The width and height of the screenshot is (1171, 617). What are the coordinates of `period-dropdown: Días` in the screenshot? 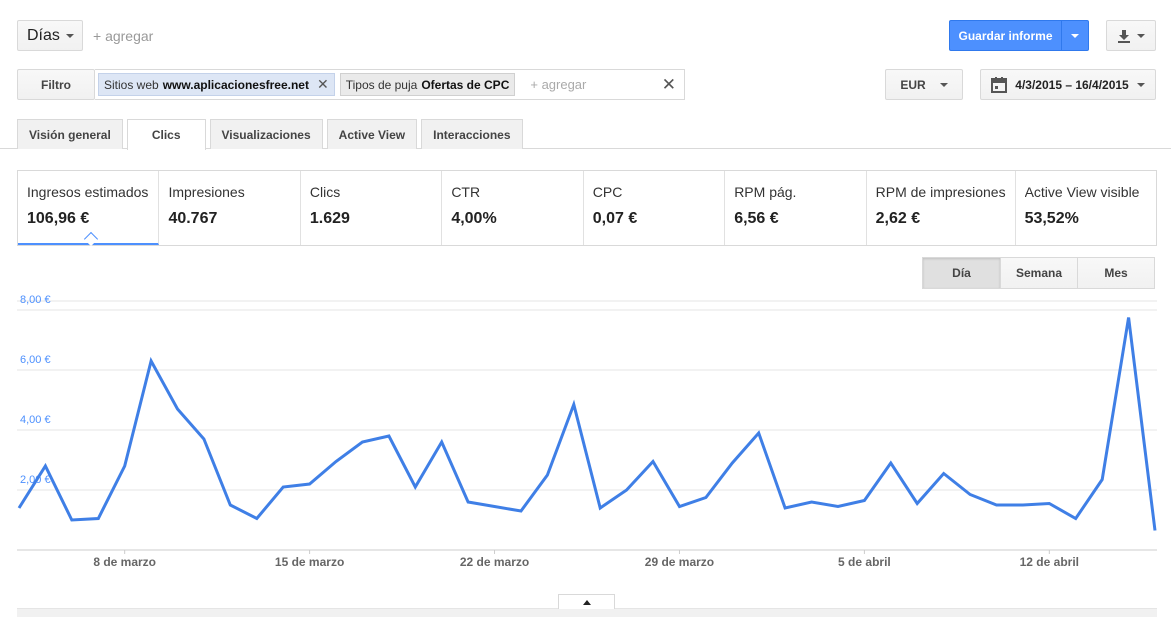 It's located at (50, 35).